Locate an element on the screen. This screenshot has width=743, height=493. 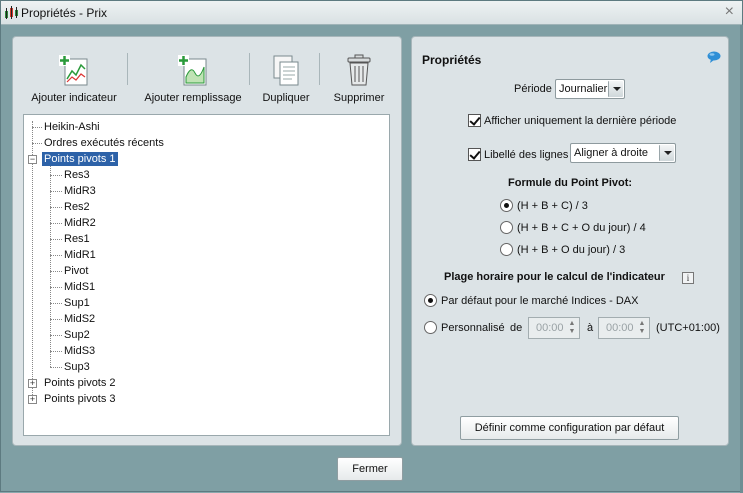
default-market-label: Par défaut pour le marché Indices - DAX is located at coordinates (540, 301).